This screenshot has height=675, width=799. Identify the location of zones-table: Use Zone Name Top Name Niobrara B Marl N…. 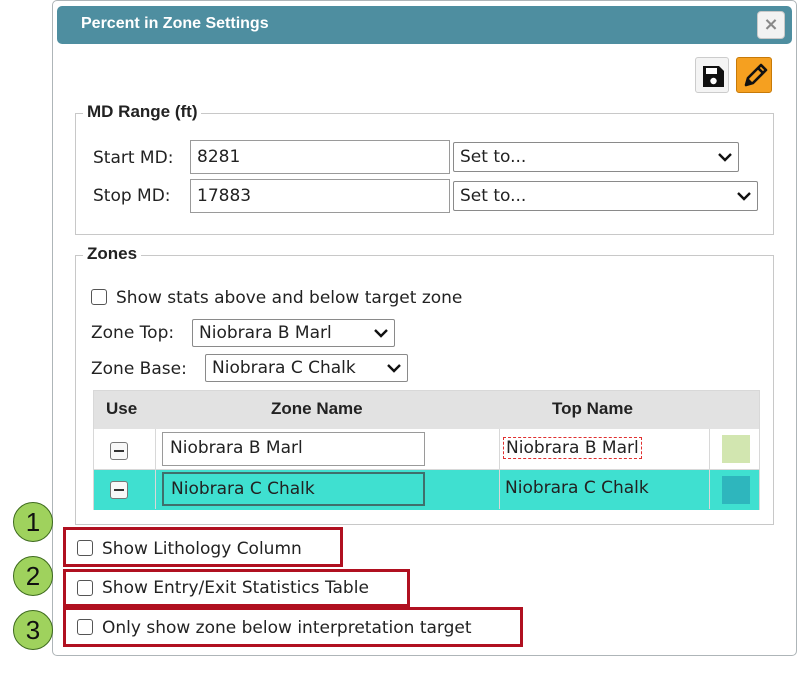
(426, 450).